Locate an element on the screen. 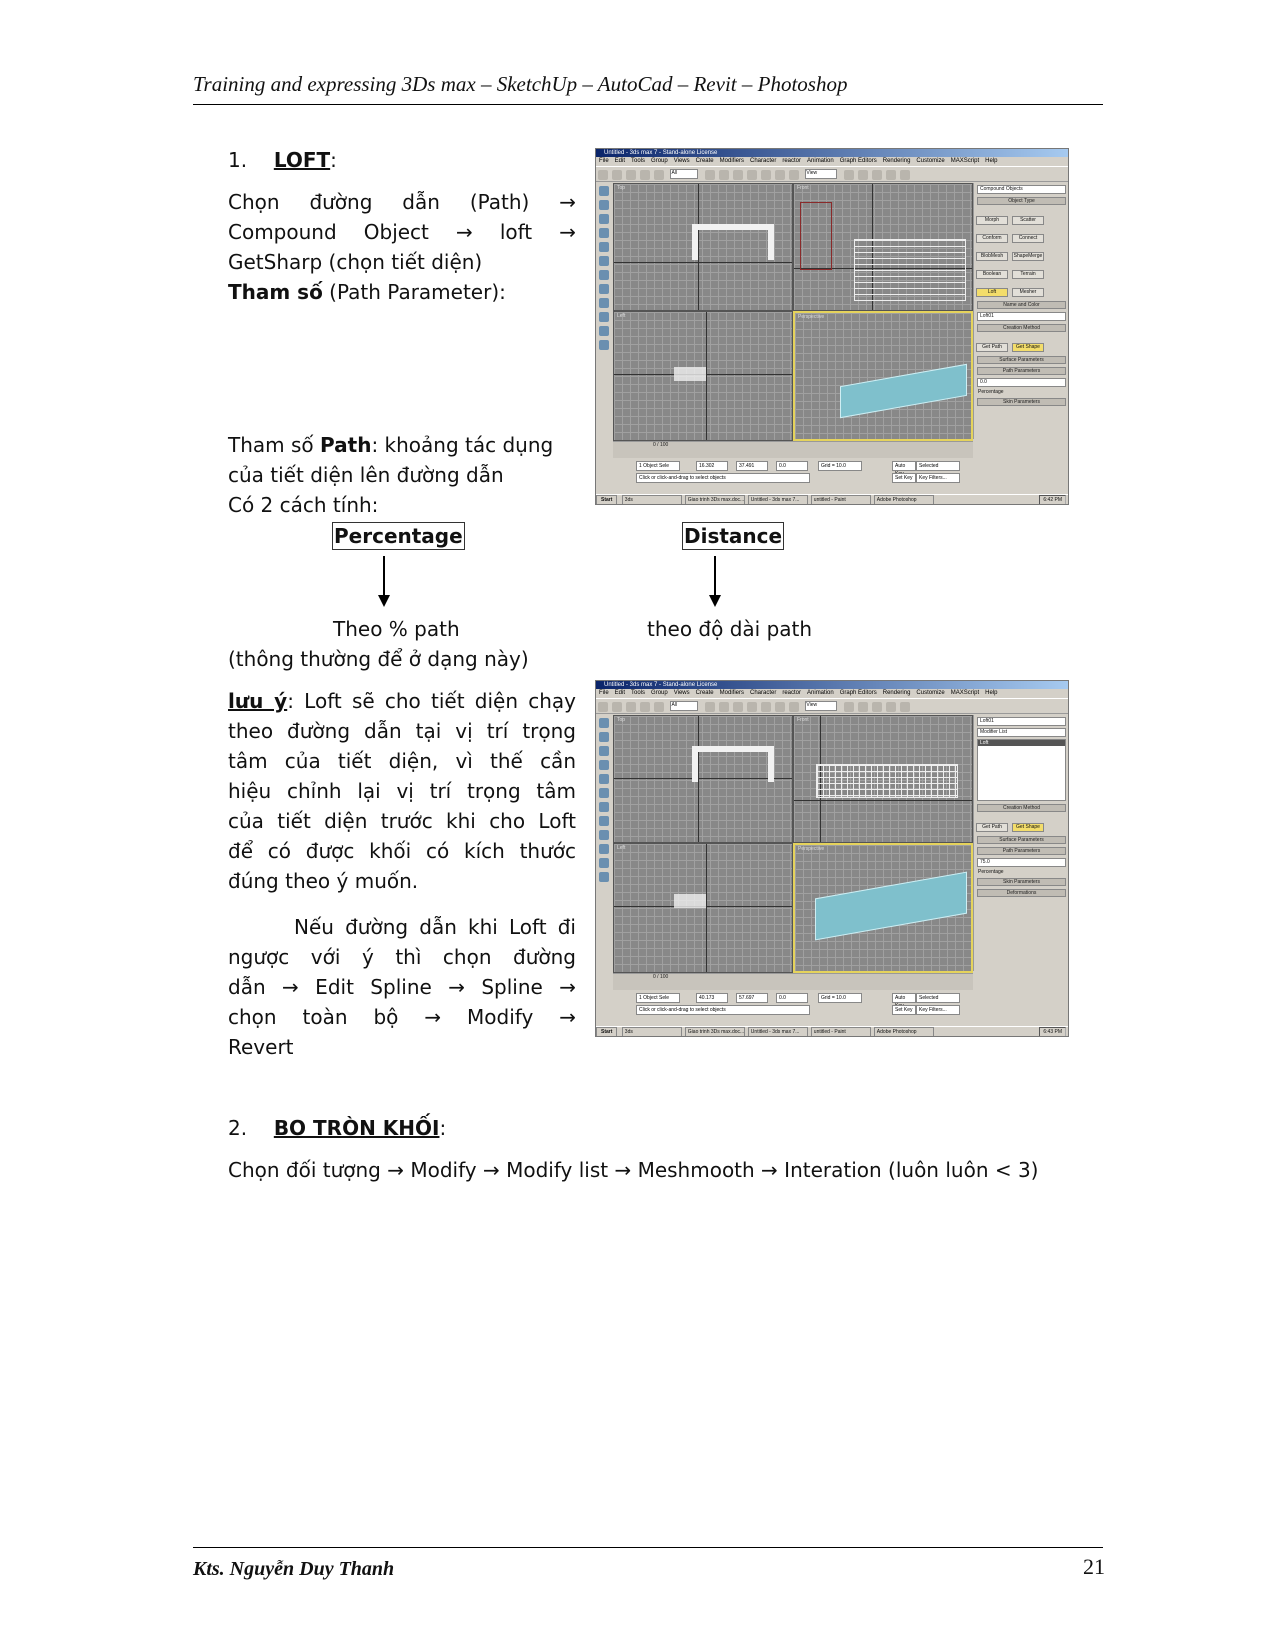 The height and width of the screenshot is (1649, 1274). select-icon is located at coordinates (709, 175).